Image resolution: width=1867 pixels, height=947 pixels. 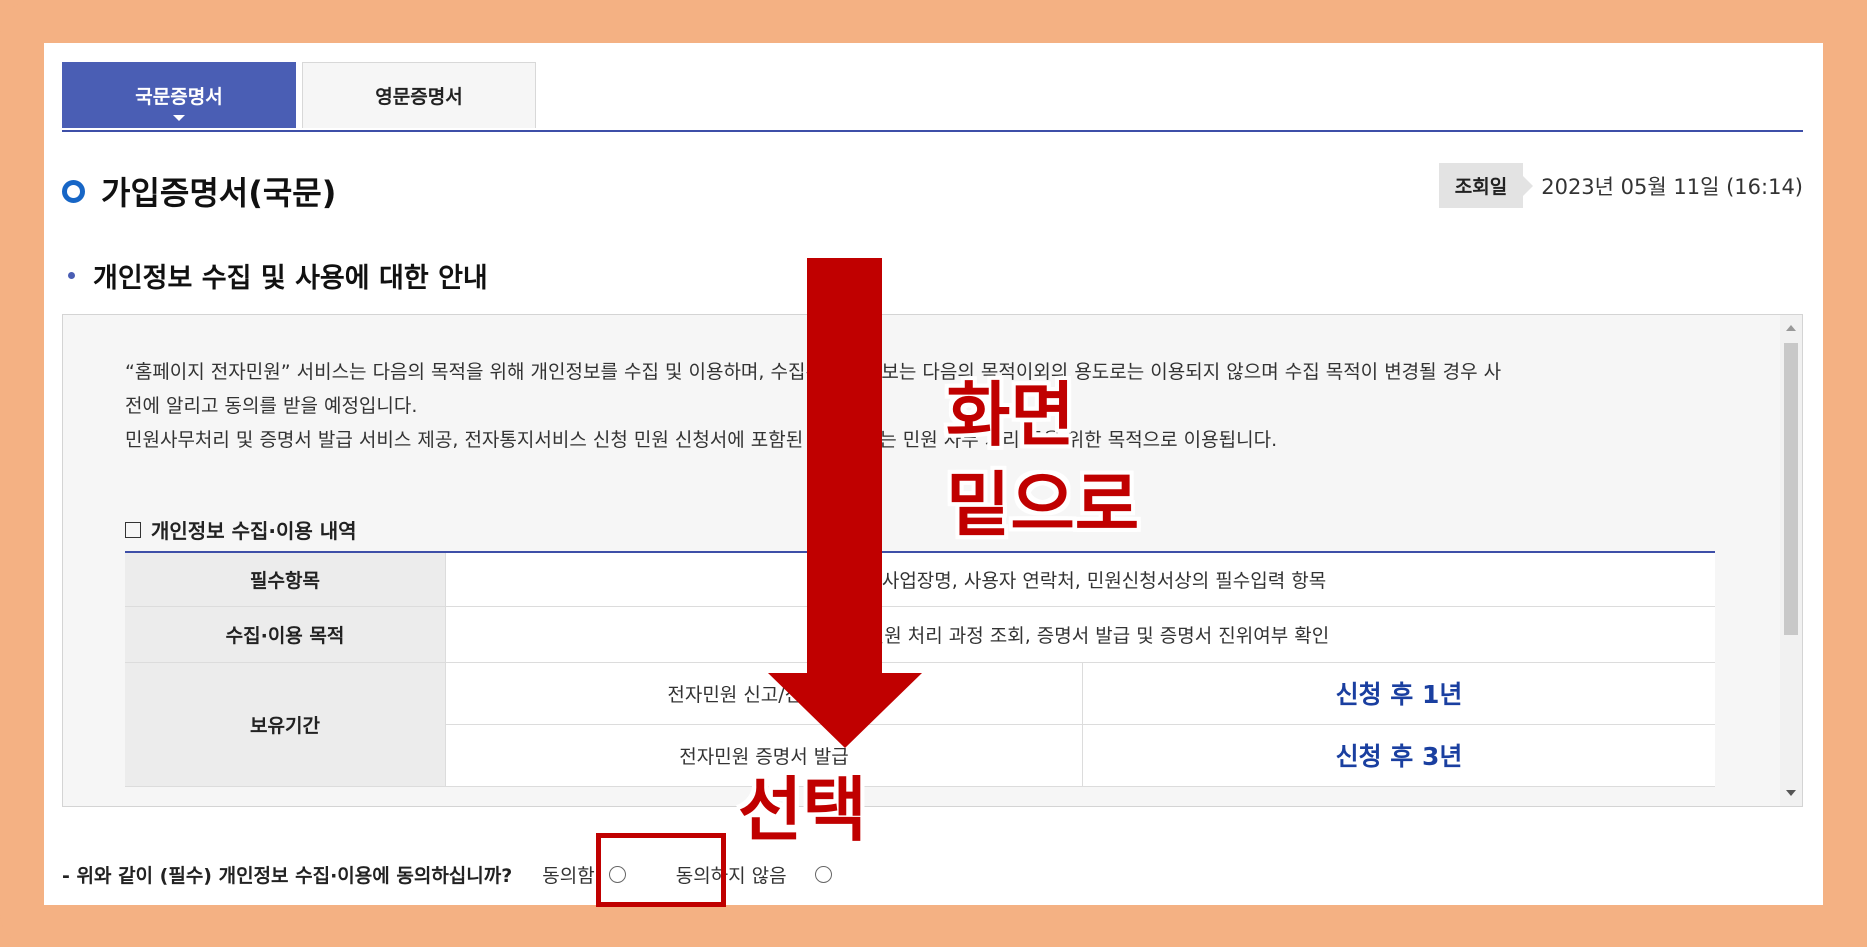 I want to click on tab-label: 영문증명서, so click(x=419, y=97).